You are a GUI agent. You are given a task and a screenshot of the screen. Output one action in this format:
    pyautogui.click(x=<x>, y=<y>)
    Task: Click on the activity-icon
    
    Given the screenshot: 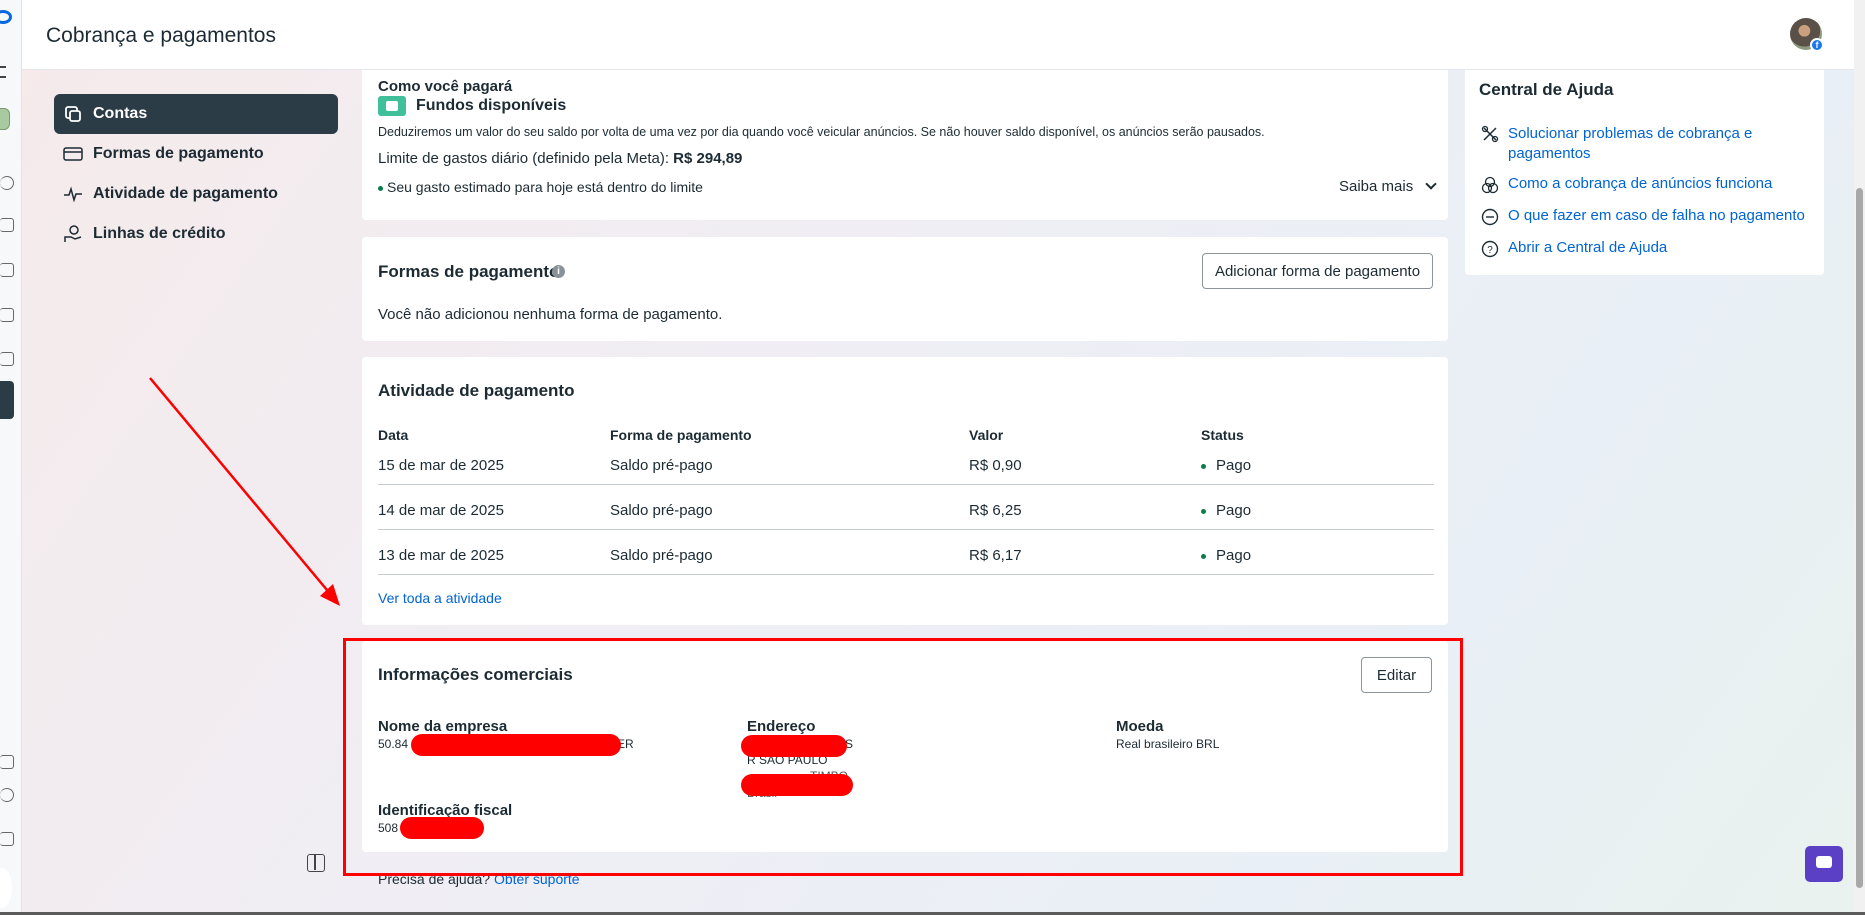 What is the action you would take?
    pyautogui.click(x=73, y=194)
    